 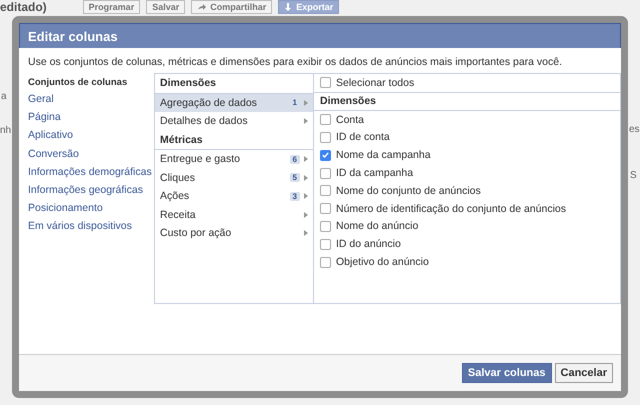 I want to click on category-item: Entregue e gasto 6, so click(x=234, y=158).